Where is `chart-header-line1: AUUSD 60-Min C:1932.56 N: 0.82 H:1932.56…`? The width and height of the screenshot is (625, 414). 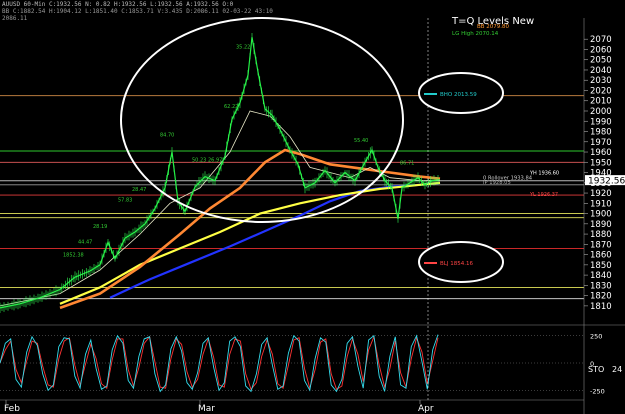 chart-header-line1: AUUSD 60-Min C:1932.56 N: 0.82 H:1932.56… is located at coordinates (118, 4).